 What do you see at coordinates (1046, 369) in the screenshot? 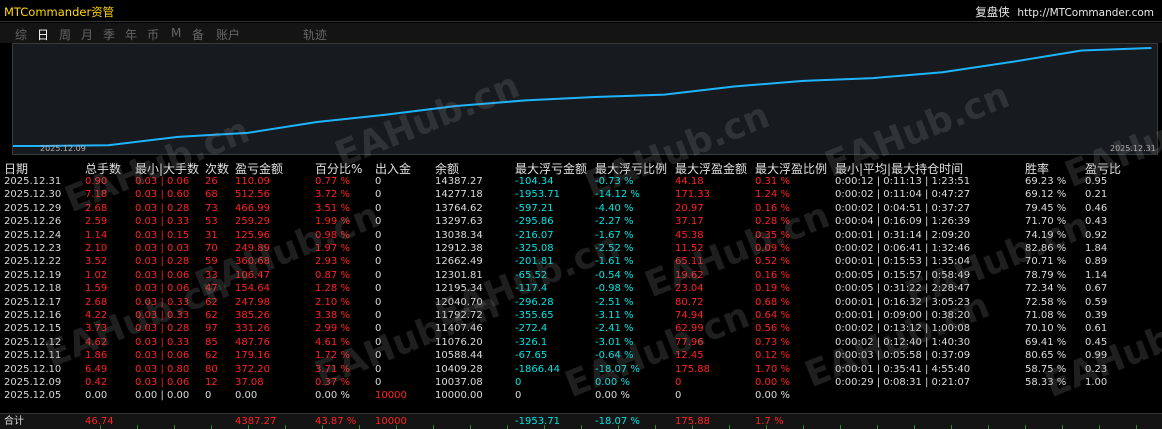
I see `cell-col-win-rate: 58.75 %` at bounding box center [1046, 369].